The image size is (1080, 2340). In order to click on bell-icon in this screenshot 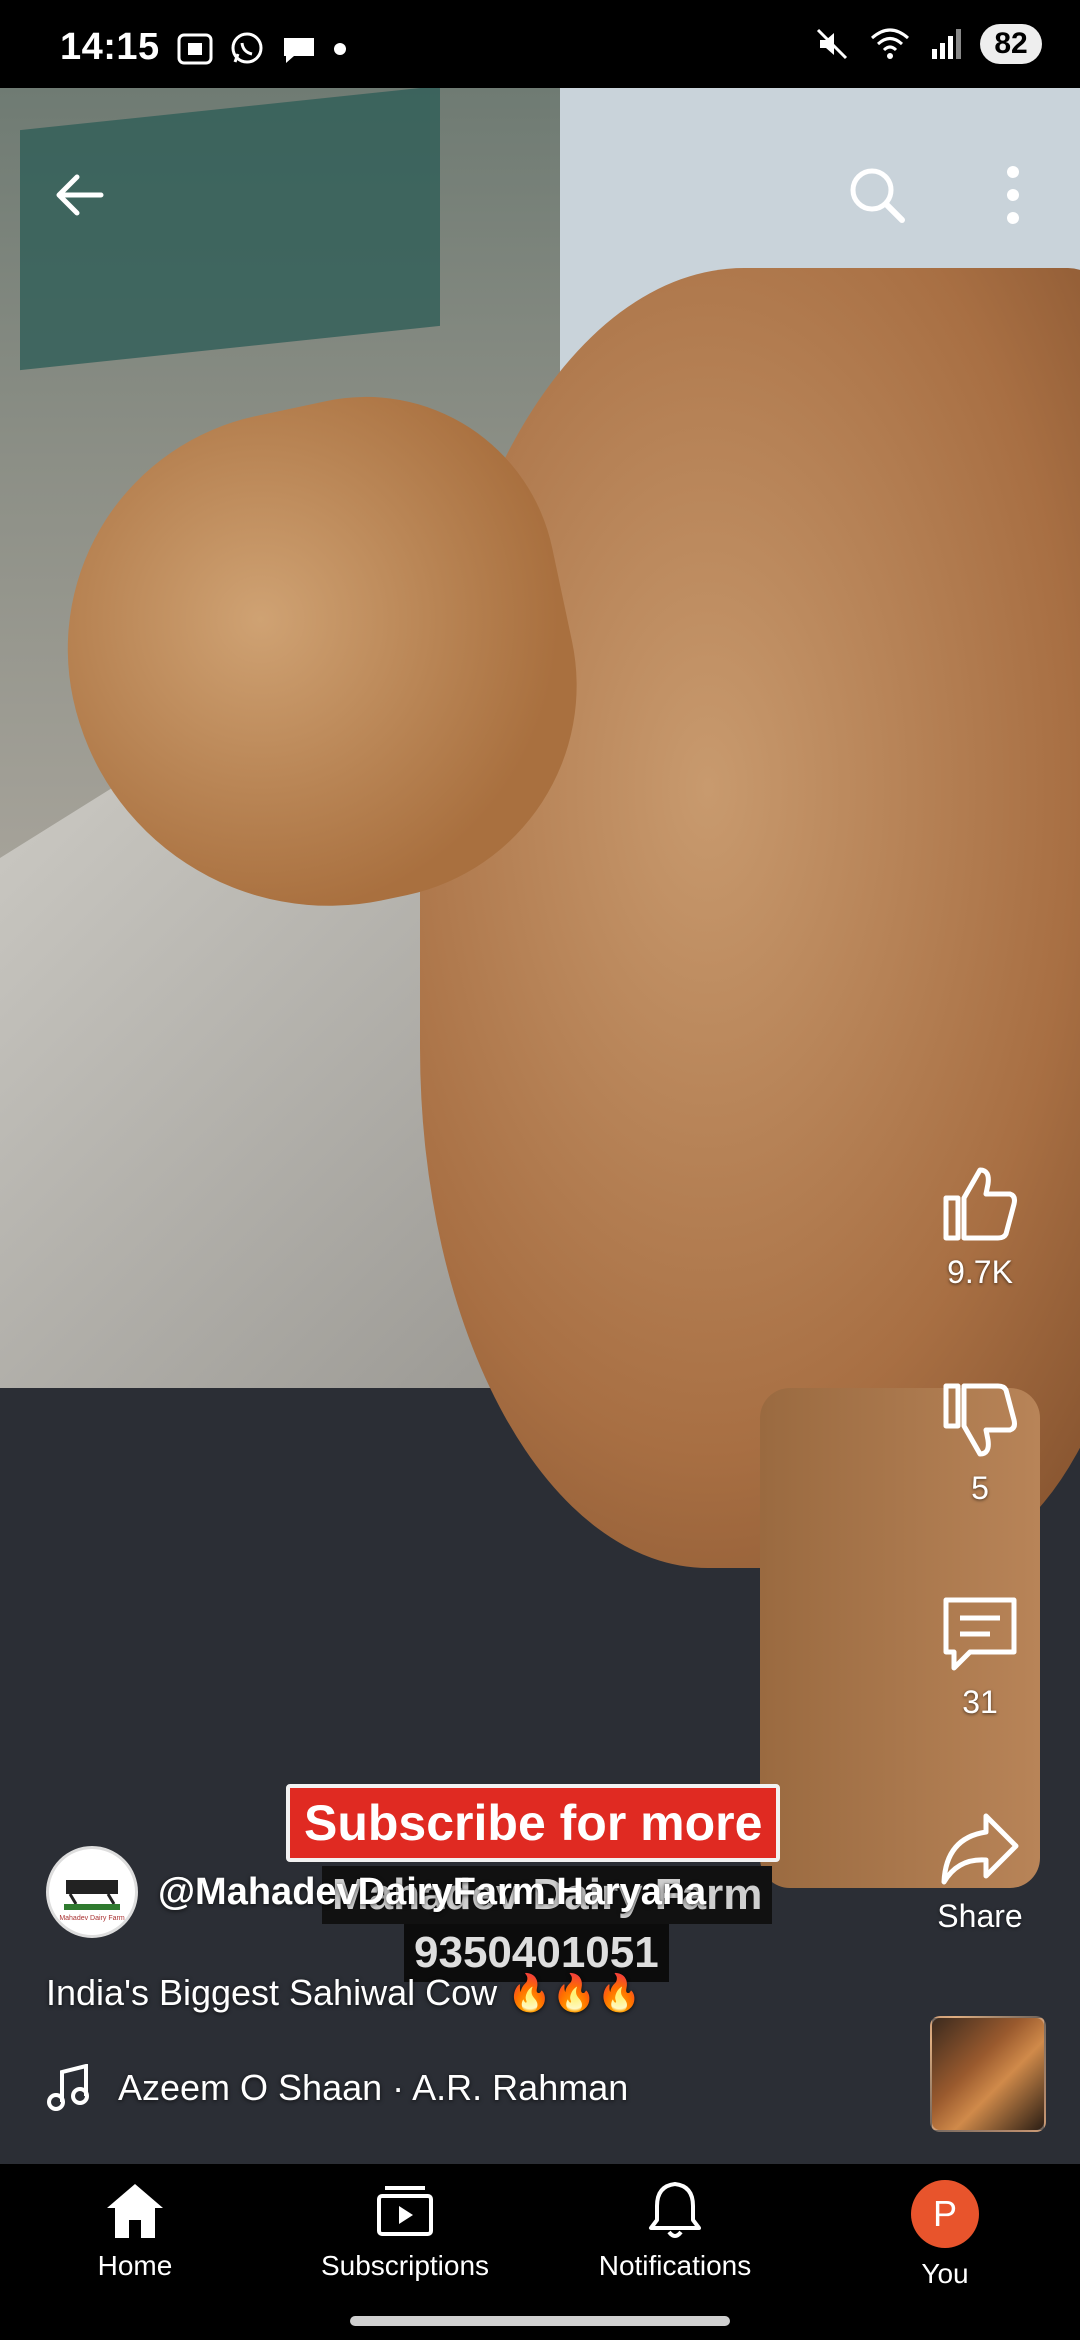, I will do `click(675, 2210)`.